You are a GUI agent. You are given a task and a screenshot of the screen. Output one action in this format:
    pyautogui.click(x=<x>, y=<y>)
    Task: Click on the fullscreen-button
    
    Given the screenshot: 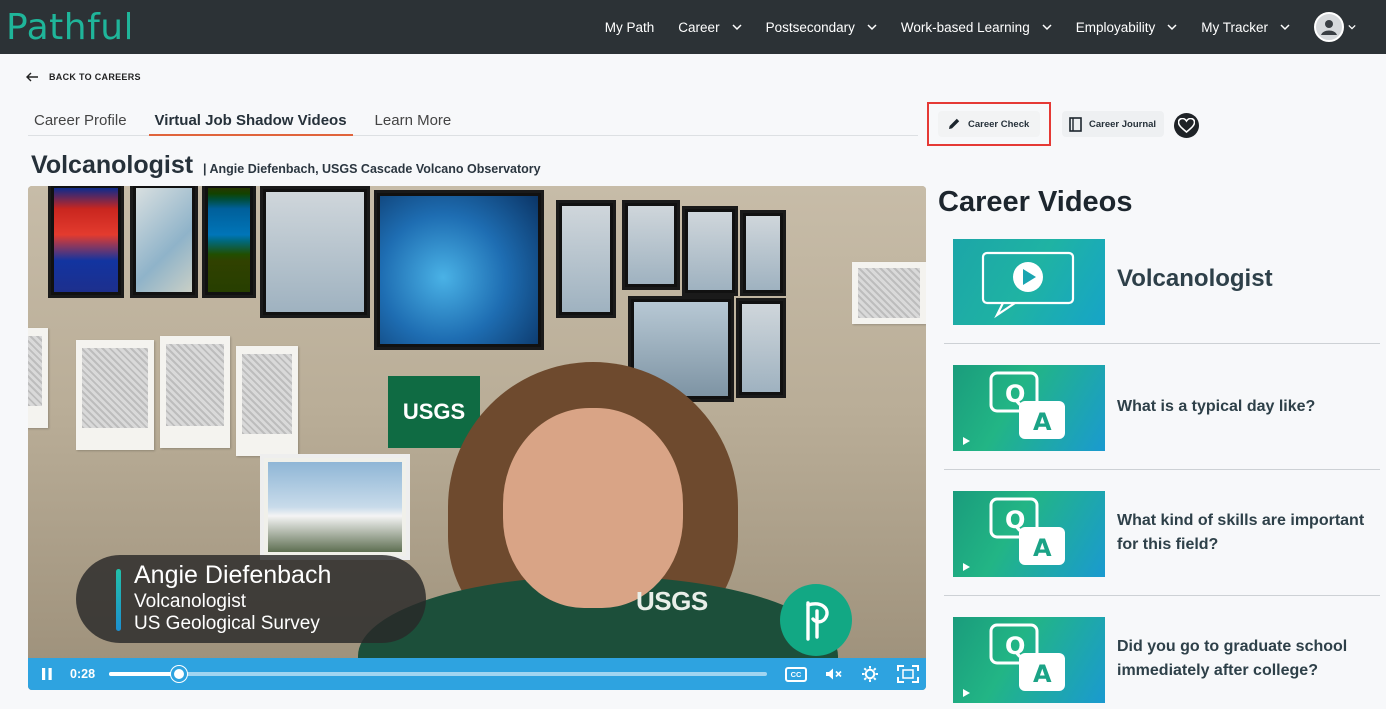 What is the action you would take?
    pyautogui.click(x=908, y=674)
    